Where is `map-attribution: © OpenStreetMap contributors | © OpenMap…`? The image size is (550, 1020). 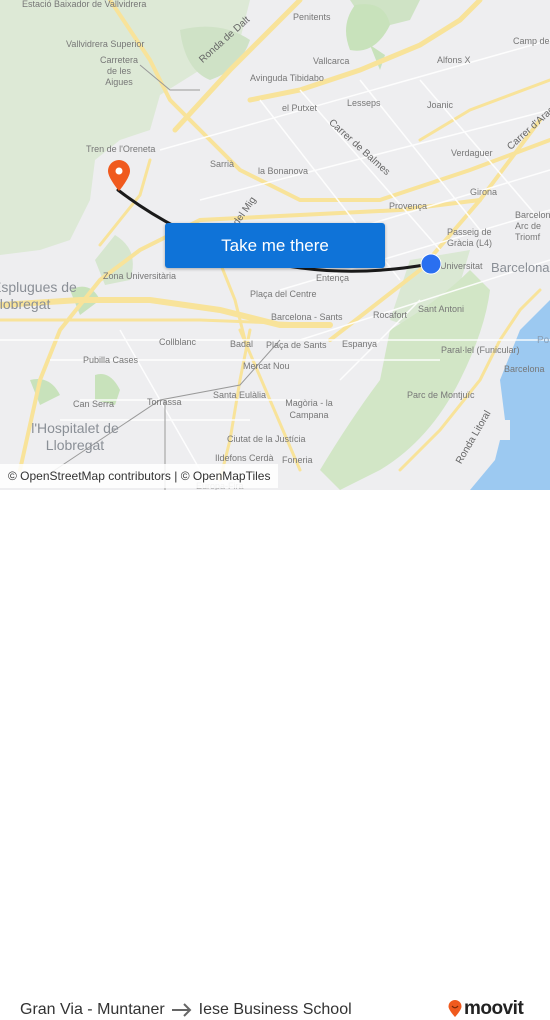
map-attribution: © OpenStreetMap contributors | © OpenMap… is located at coordinates (139, 476).